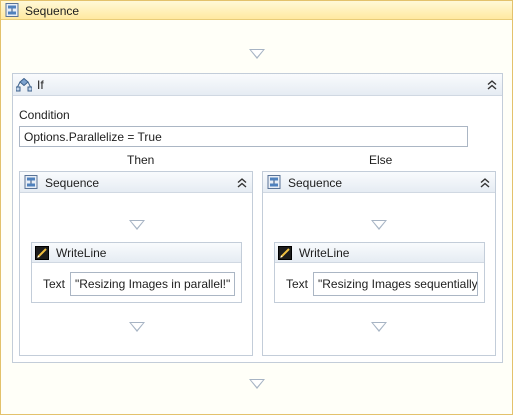 This screenshot has height=415, width=513. Describe the element at coordinates (485, 183) in the screenshot. I see `collapse-else-sequence-icon` at that location.